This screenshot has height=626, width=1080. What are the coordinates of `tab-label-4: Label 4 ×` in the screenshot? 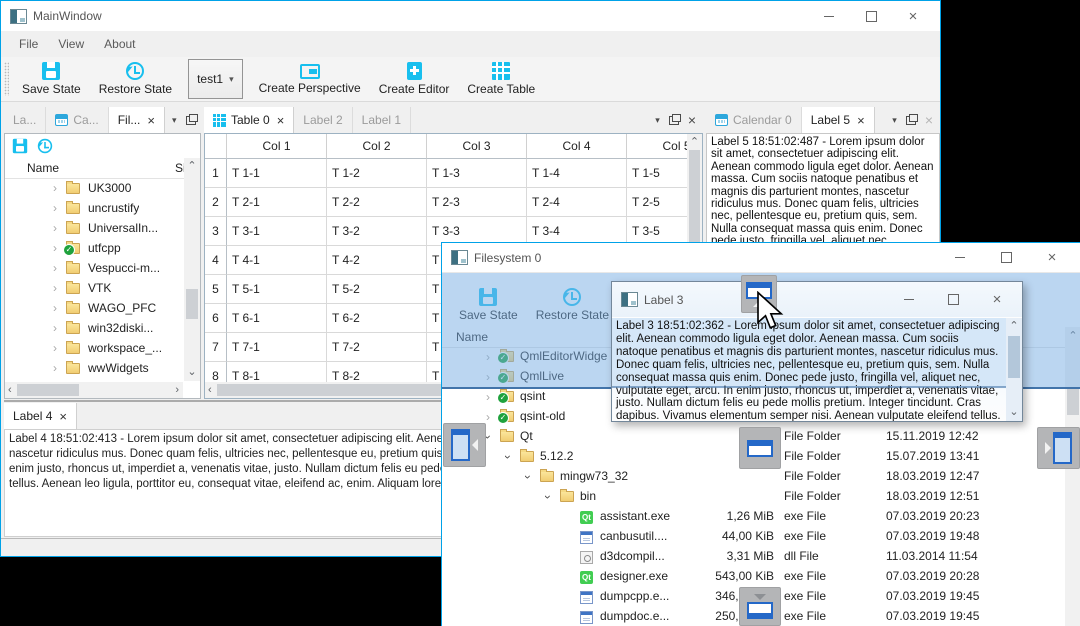 It's located at (40, 416).